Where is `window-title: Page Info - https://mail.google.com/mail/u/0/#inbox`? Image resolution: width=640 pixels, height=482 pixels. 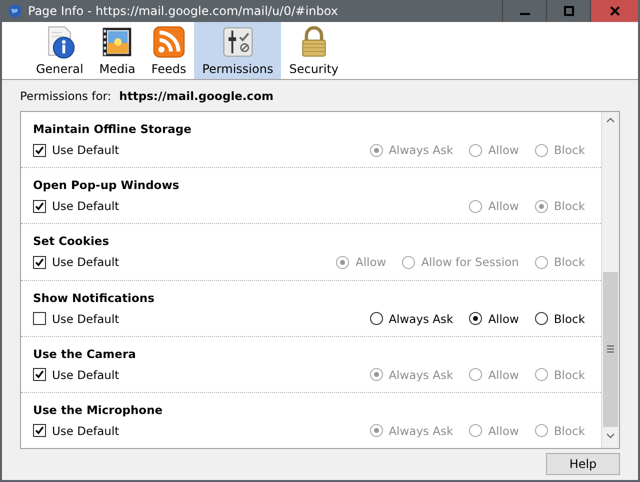 window-title: Page Info - https://mail.google.com/mail/u/0/#inbox is located at coordinates (183, 11).